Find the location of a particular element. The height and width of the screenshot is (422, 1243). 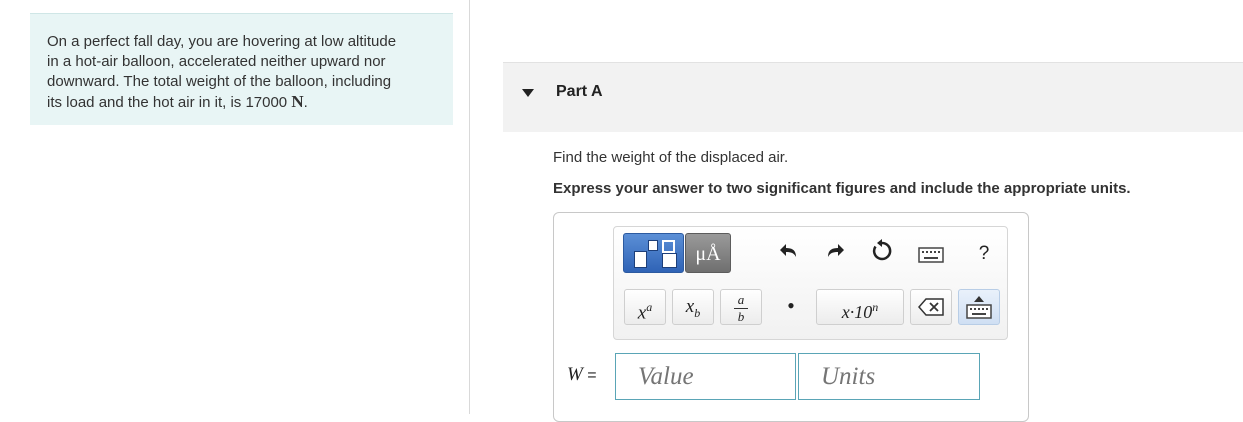

power-key: xa is located at coordinates (645, 307).